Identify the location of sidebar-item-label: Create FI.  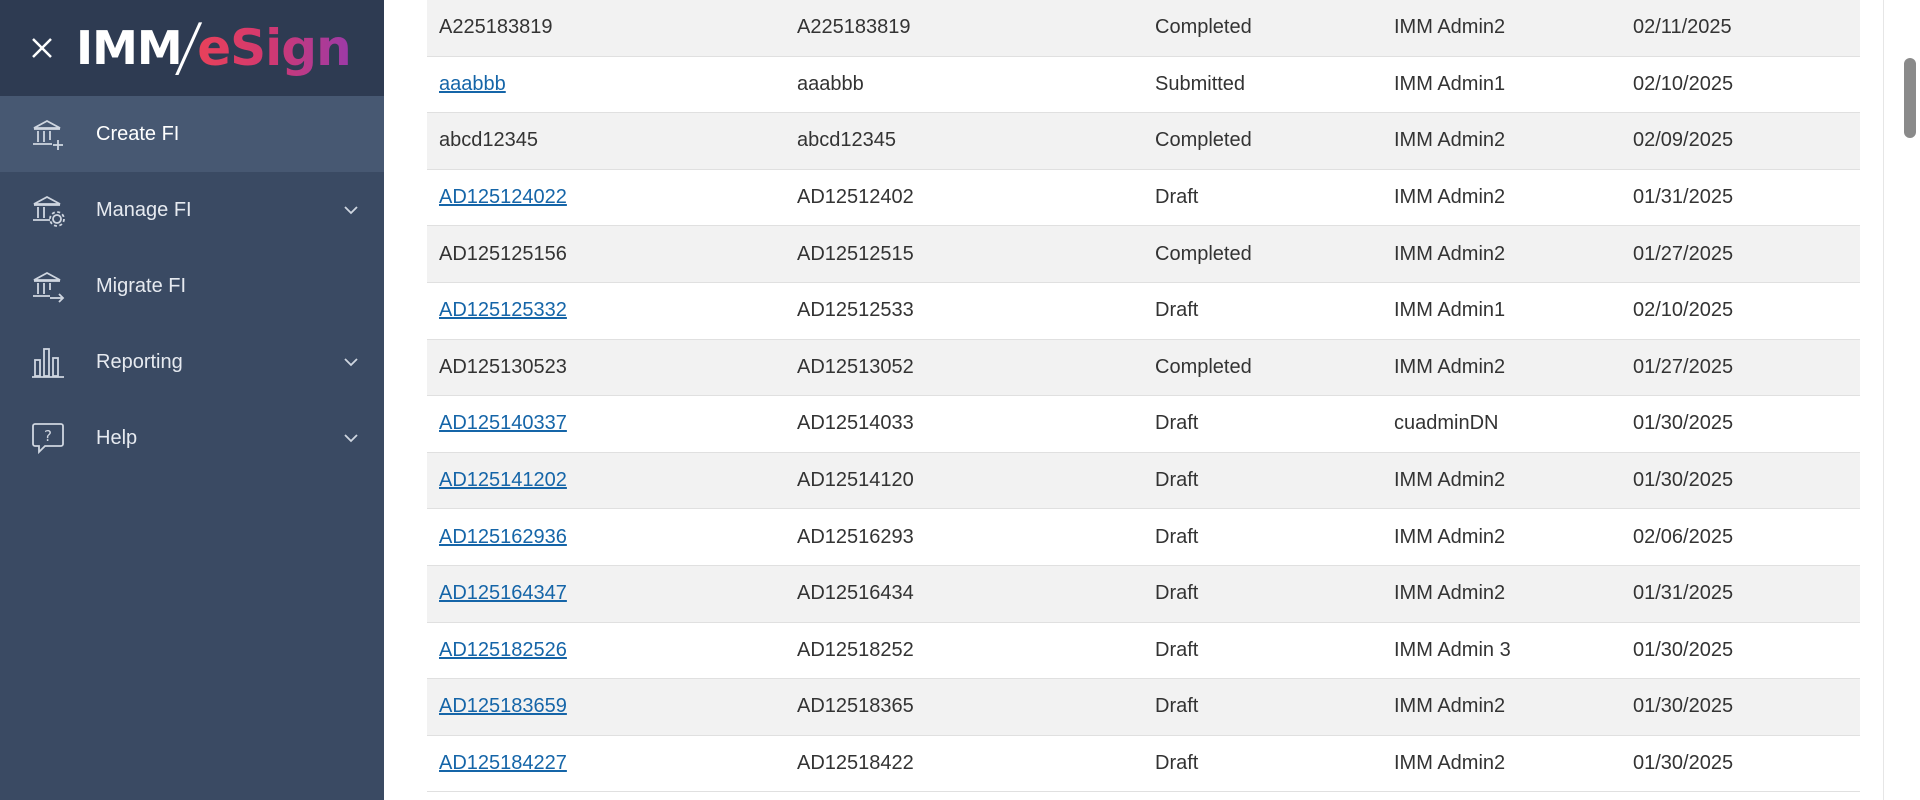
(138, 133).